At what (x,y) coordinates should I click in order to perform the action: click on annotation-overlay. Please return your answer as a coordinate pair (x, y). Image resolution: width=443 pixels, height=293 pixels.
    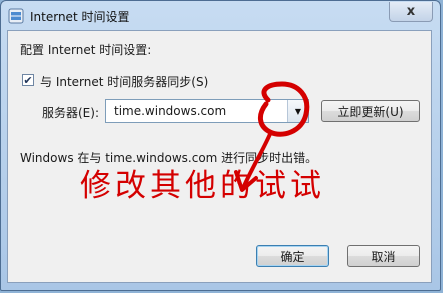
    Looking at the image, I should click on (272, 136).